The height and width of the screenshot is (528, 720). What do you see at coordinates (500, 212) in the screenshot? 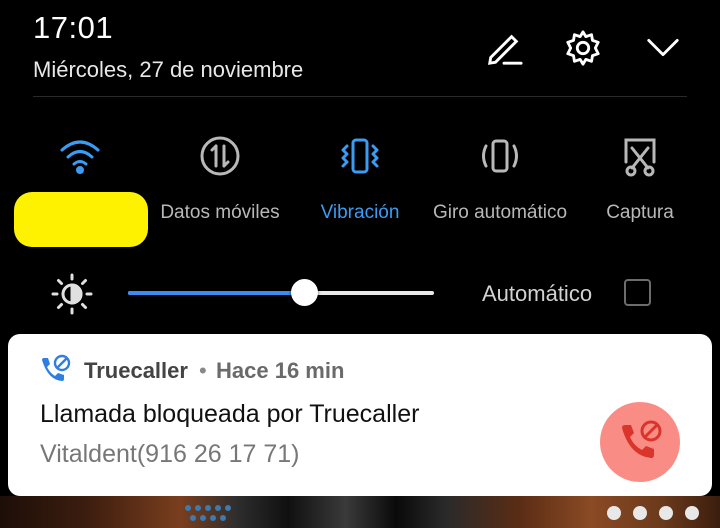
I see `tile-label: Giro automático` at bounding box center [500, 212].